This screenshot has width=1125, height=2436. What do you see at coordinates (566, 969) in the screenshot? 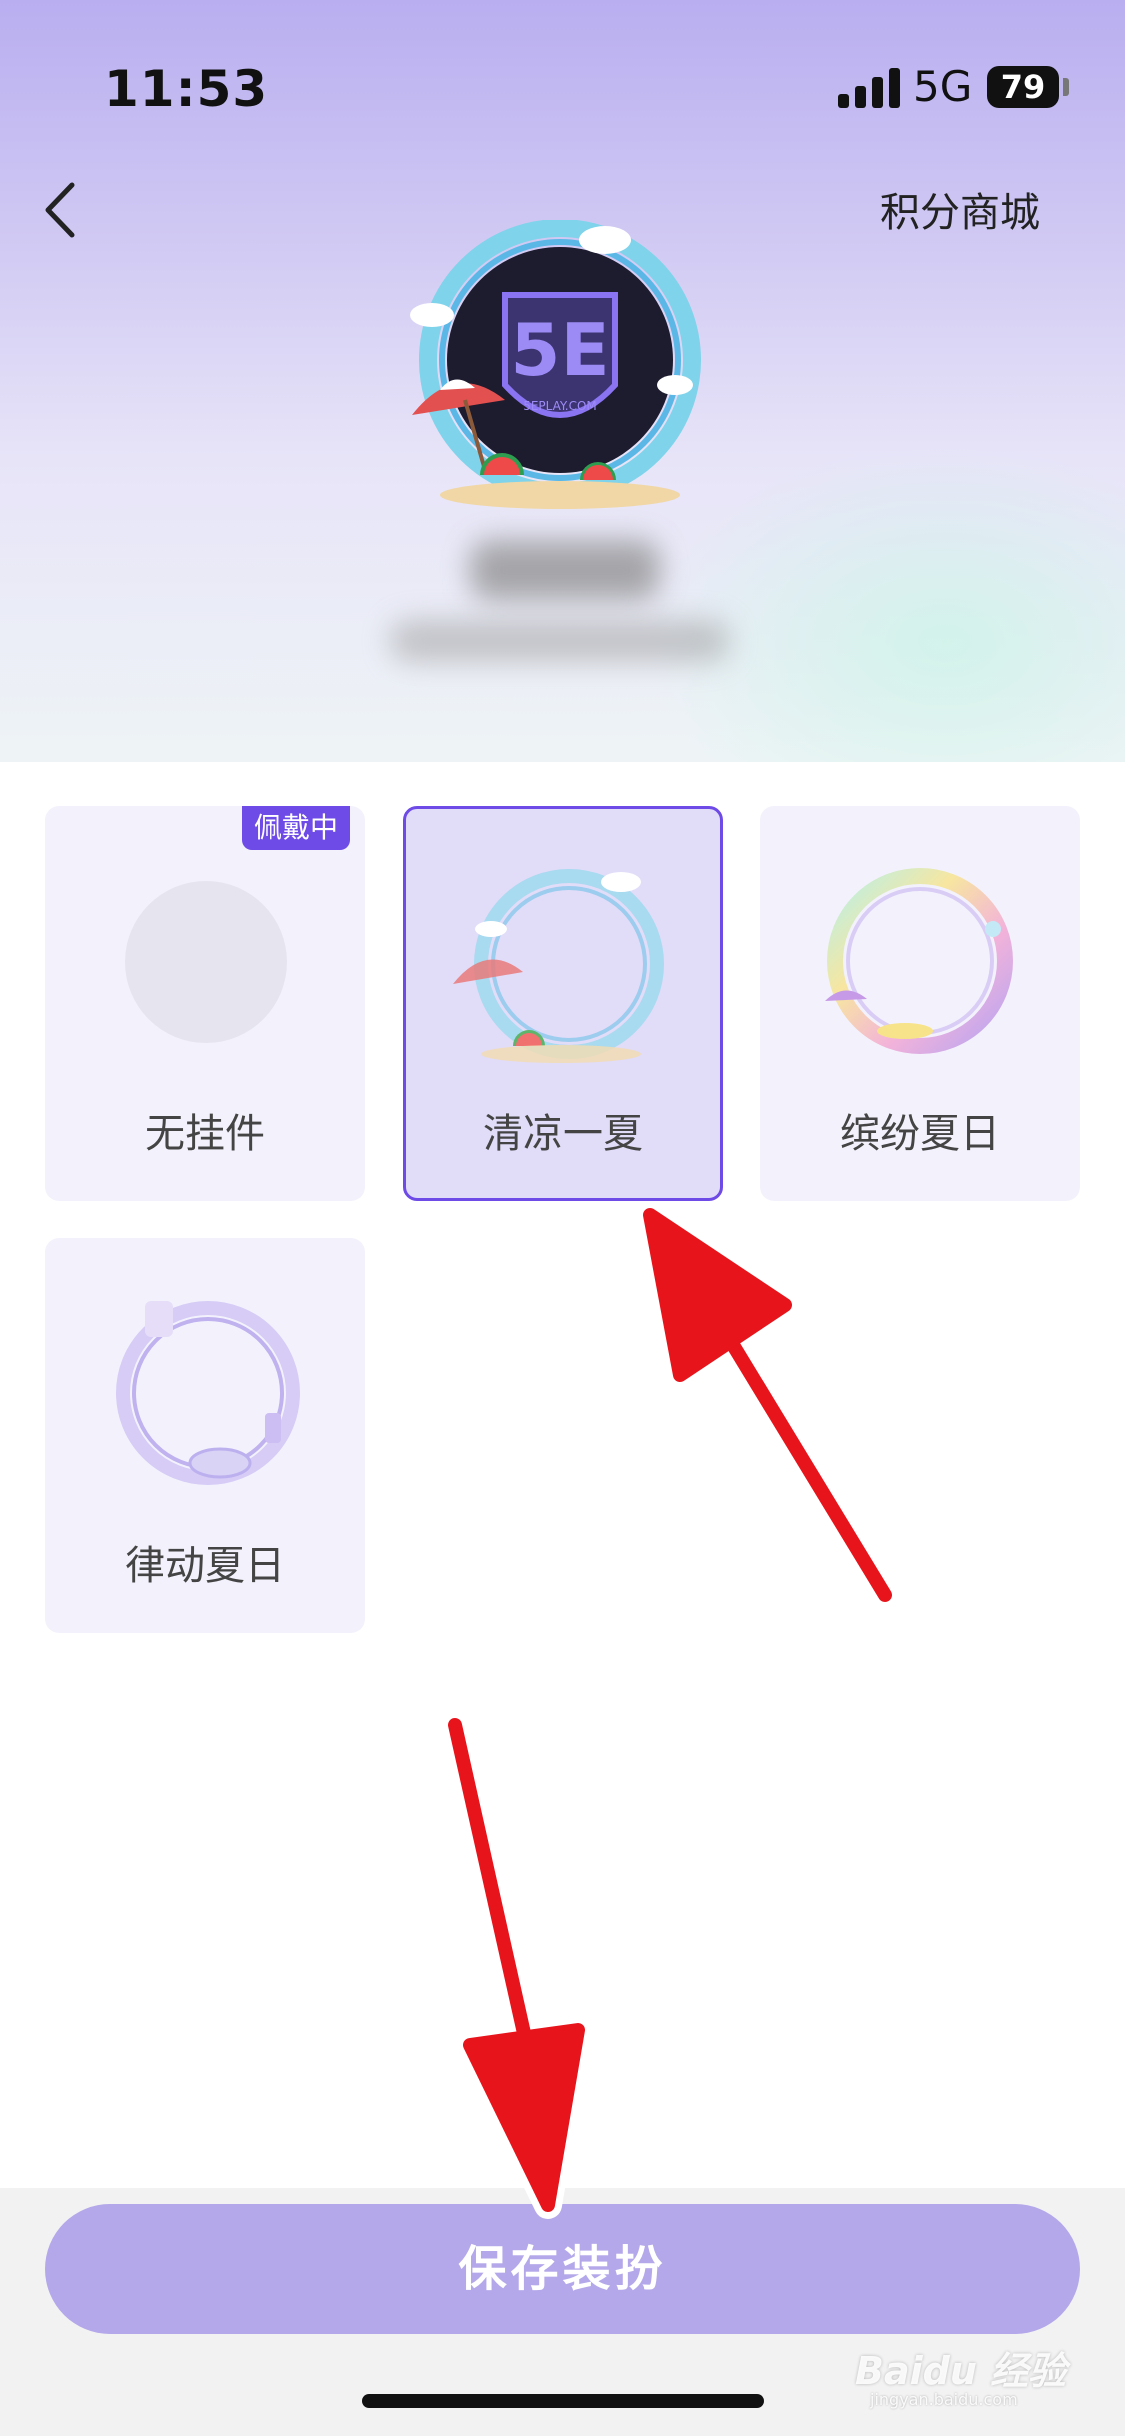
I see `pendant-preview-cool-summer` at bounding box center [566, 969].